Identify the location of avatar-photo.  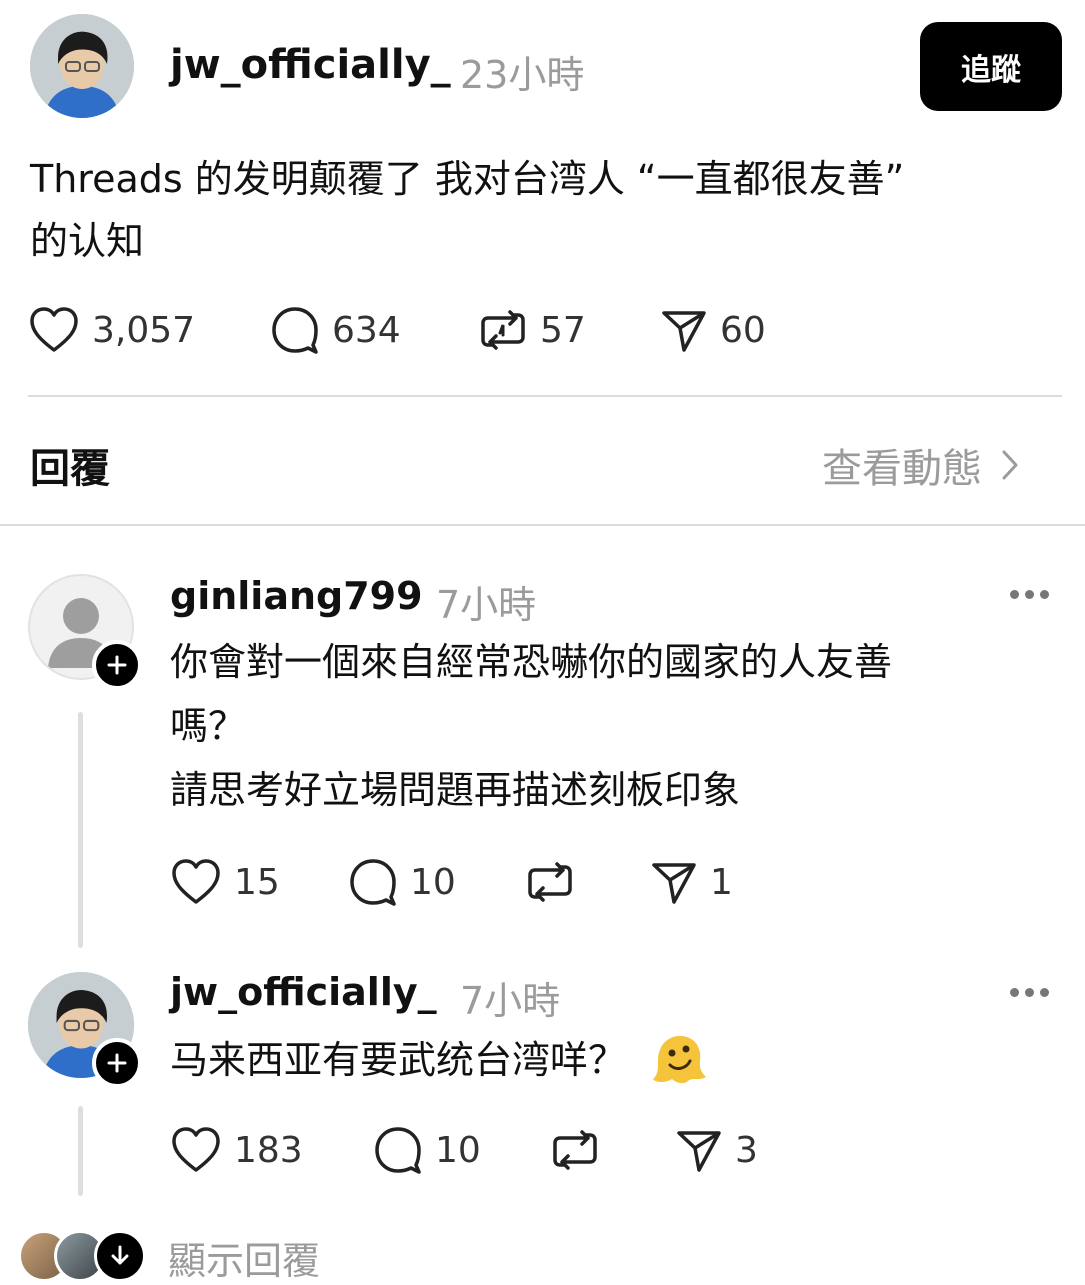
(82, 66).